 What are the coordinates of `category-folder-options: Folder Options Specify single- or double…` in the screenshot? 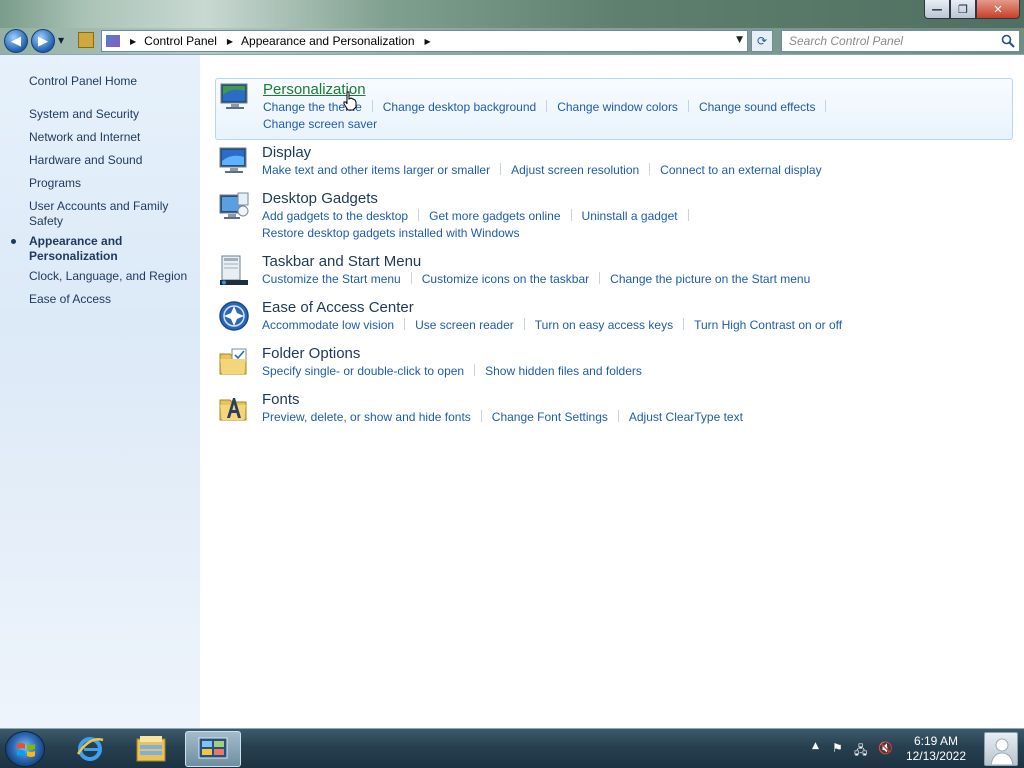 It's located at (614, 364).